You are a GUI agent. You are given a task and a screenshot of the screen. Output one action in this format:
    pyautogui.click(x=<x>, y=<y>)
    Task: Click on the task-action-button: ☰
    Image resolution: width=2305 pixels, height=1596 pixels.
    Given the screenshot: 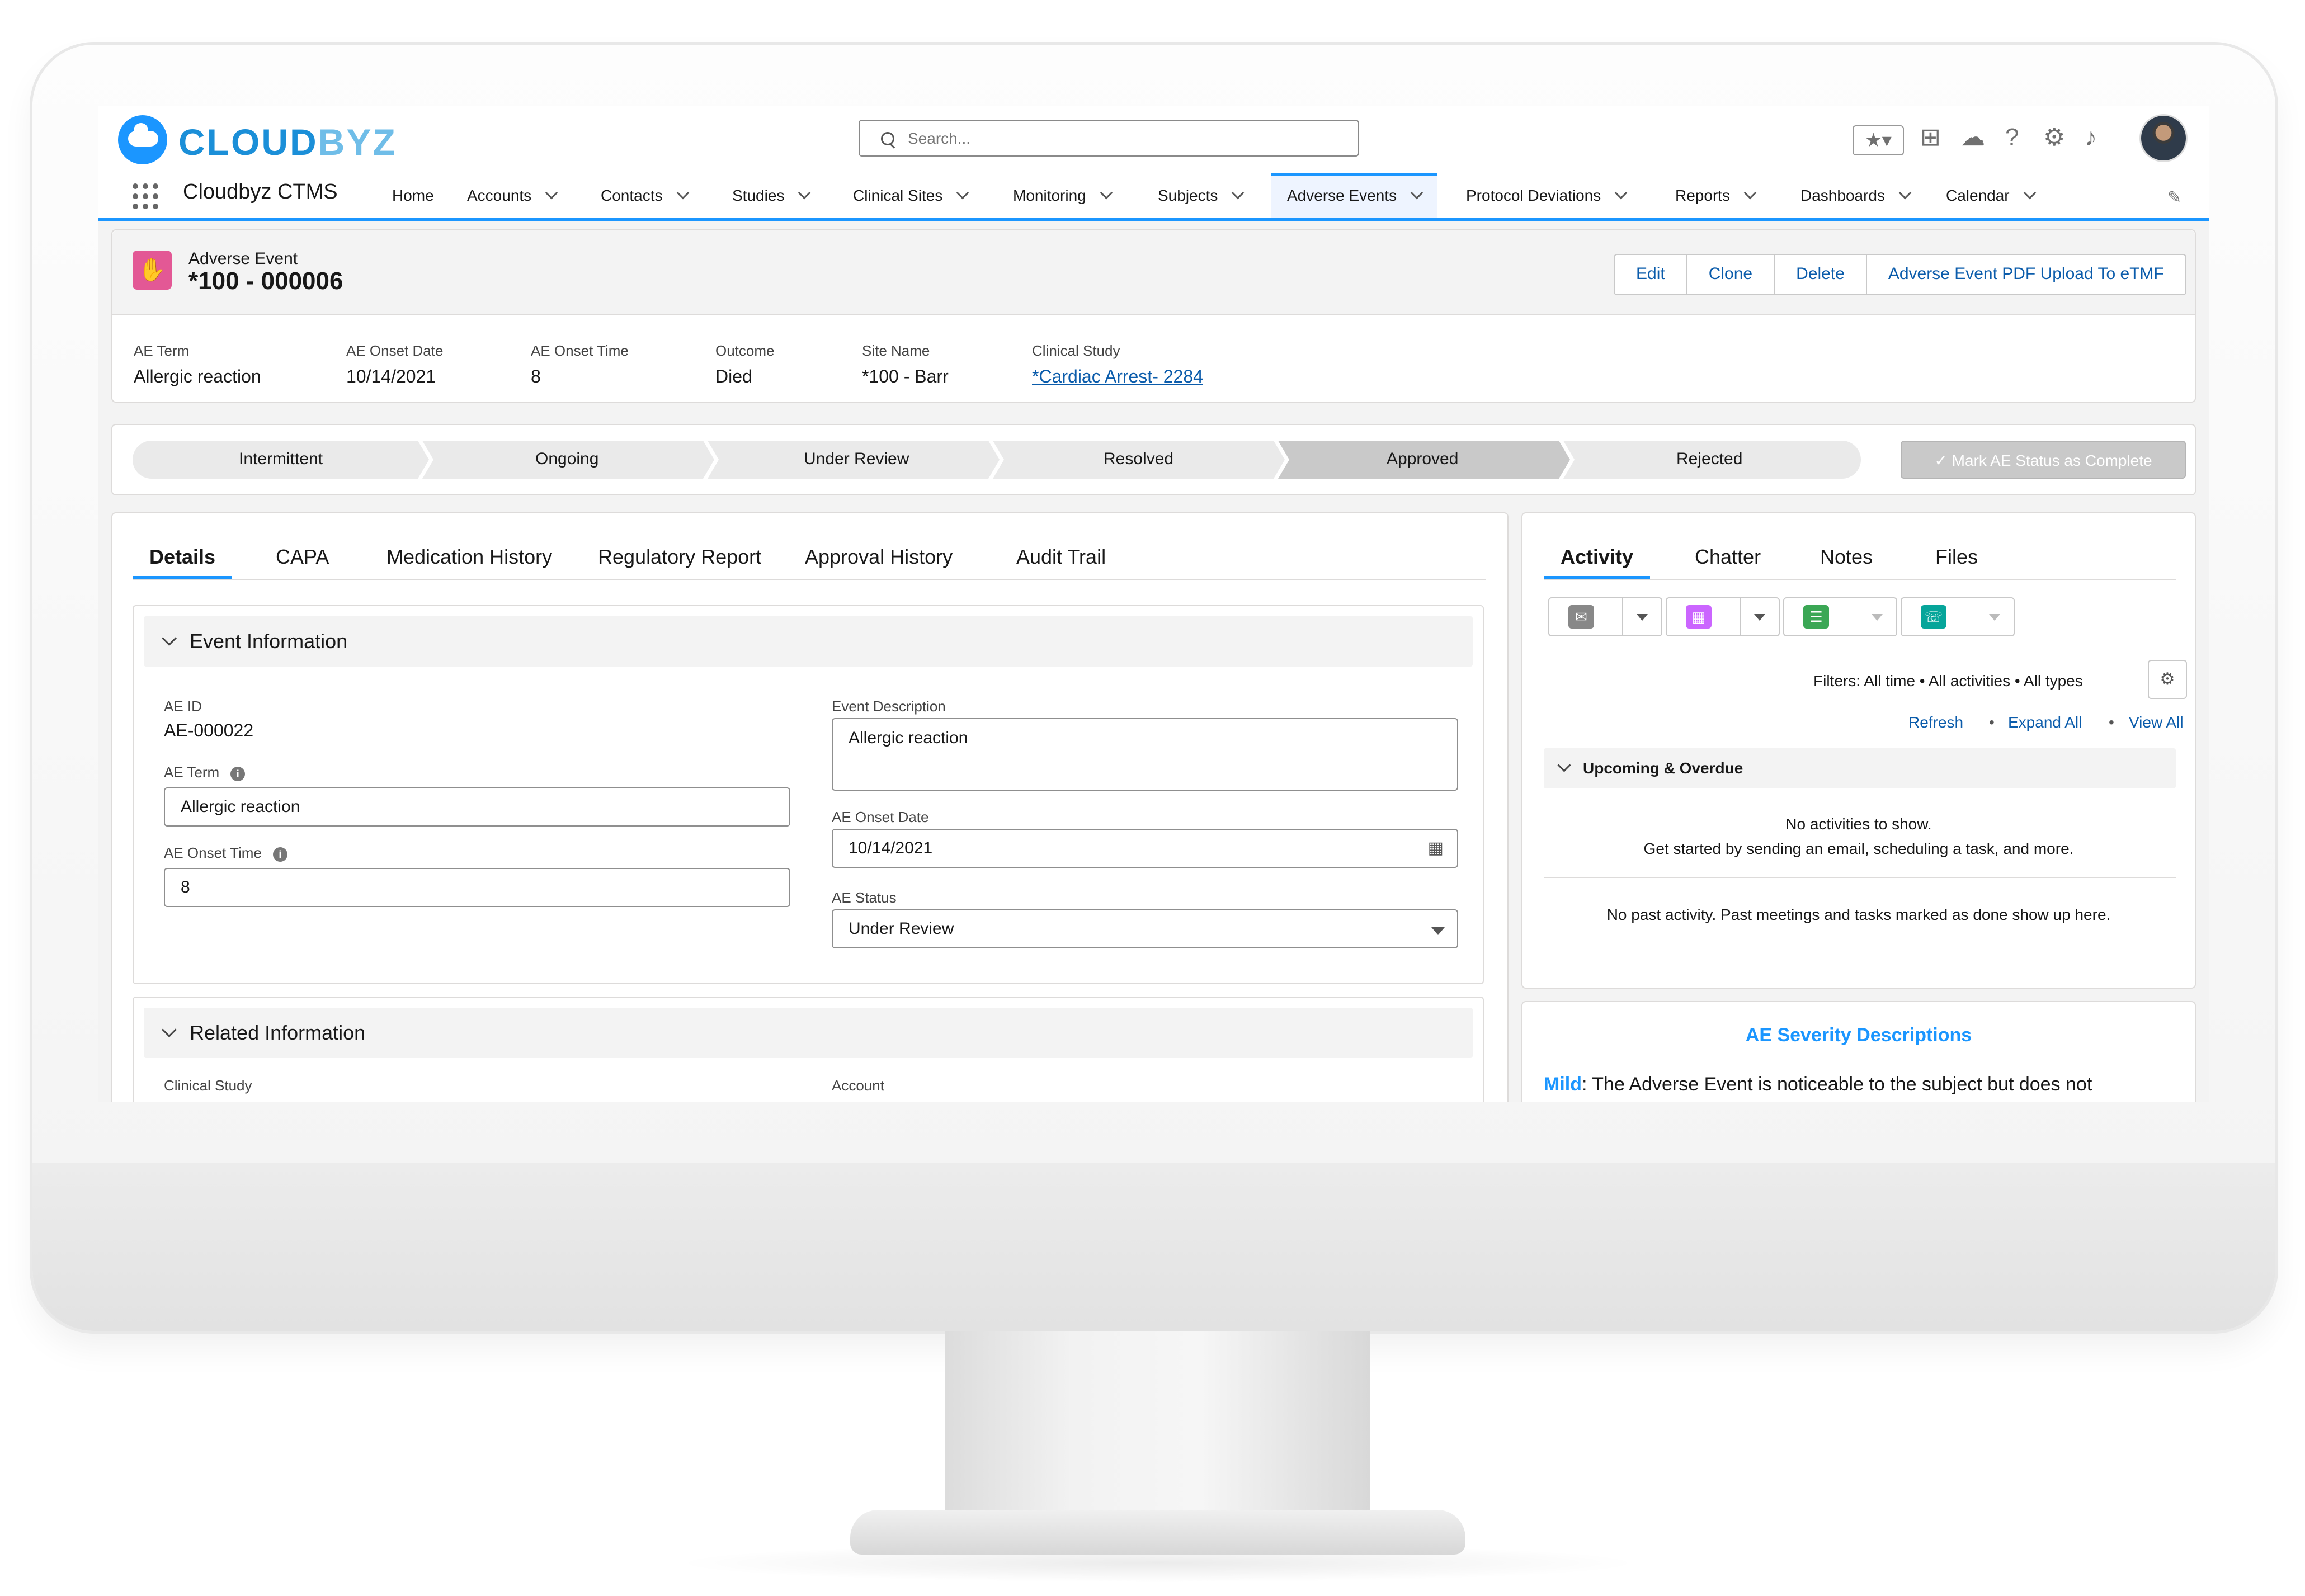 What is the action you would take?
    pyautogui.click(x=1840, y=616)
    